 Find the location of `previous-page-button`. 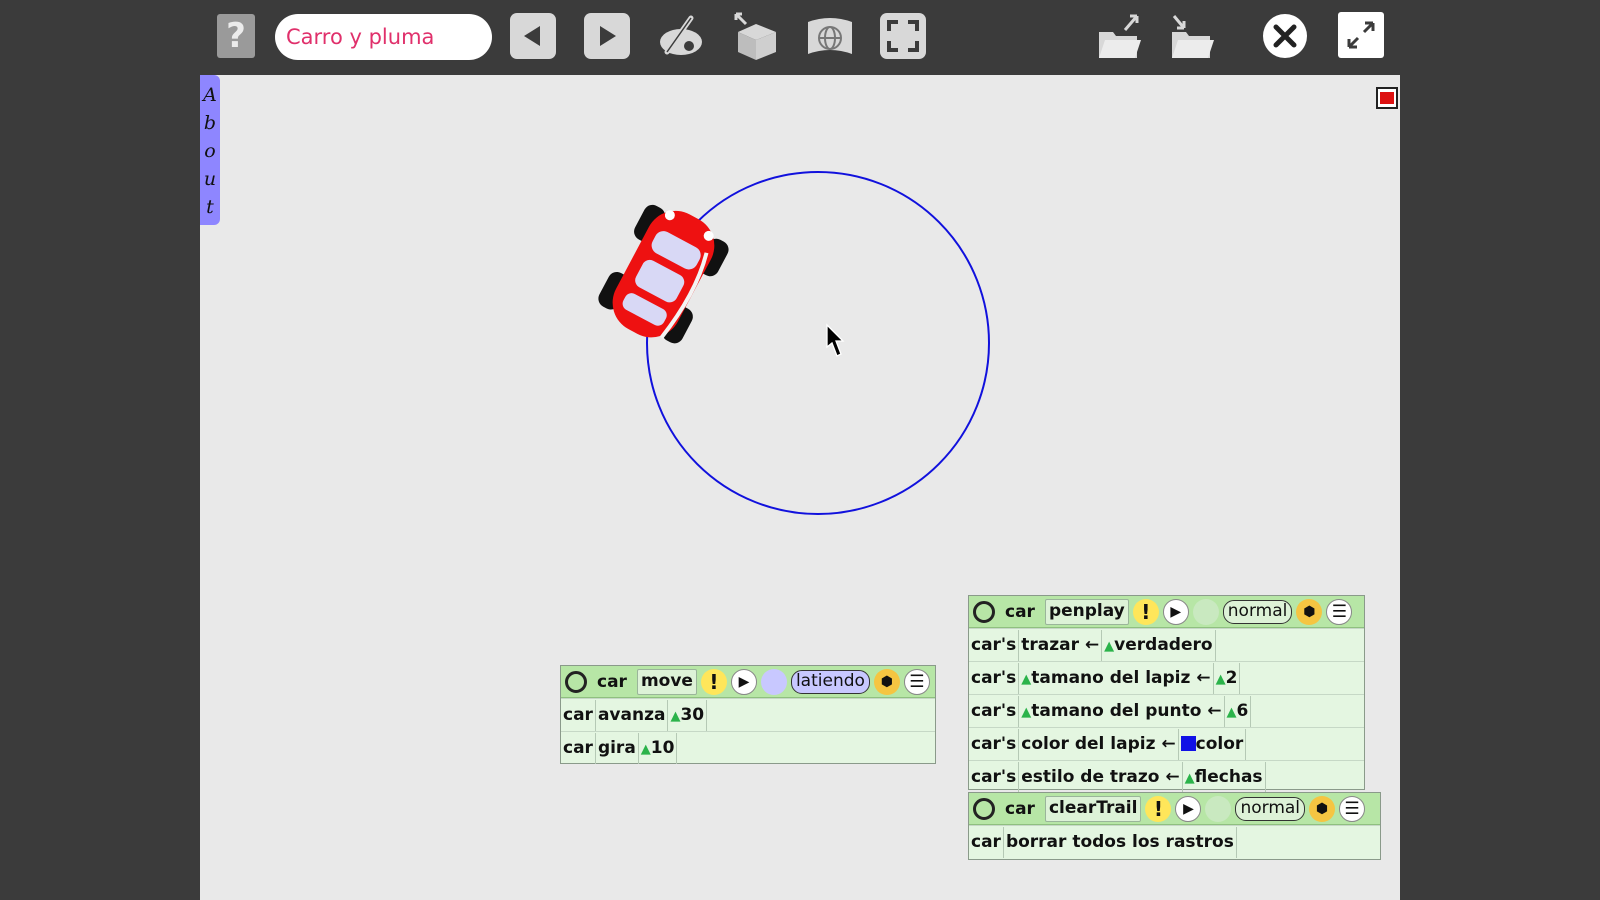

previous-page-button is located at coordinates (533, 36).